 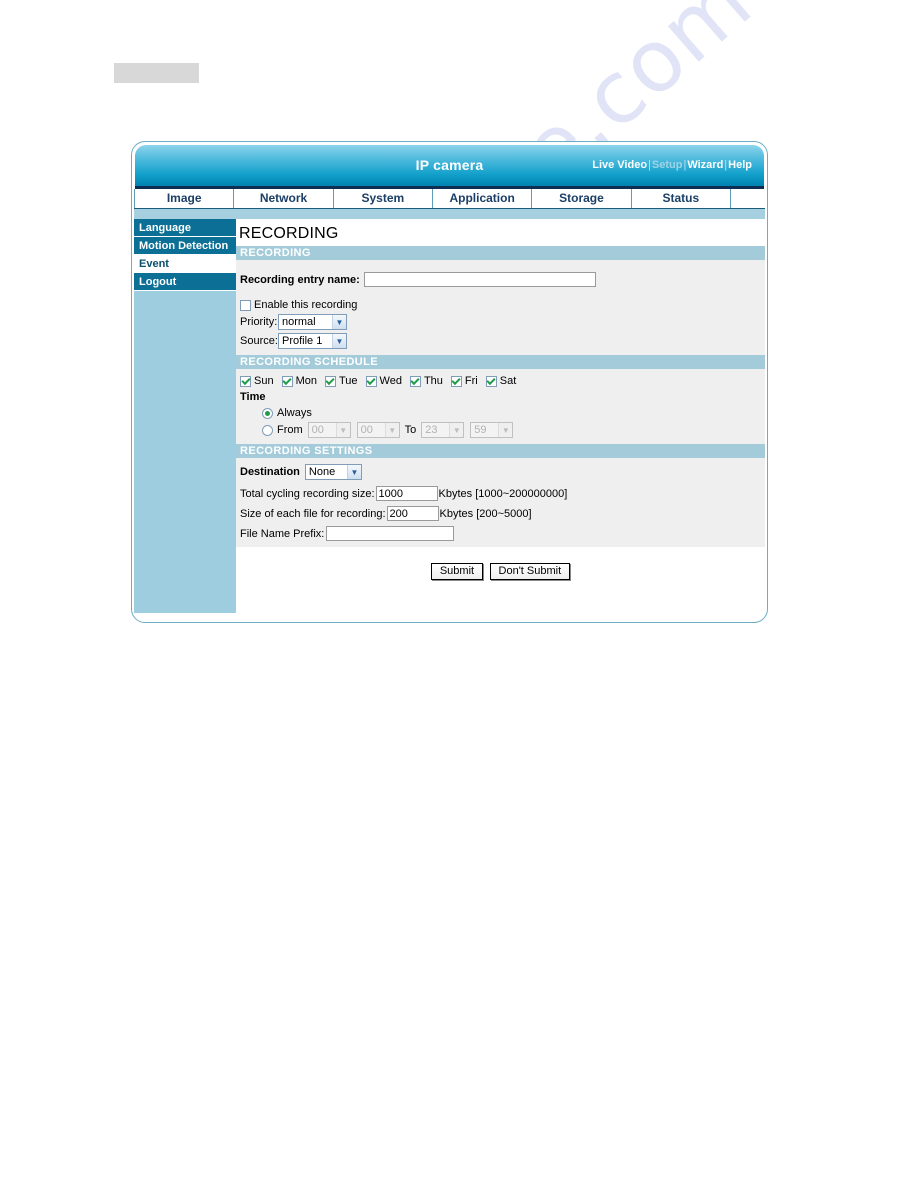 I want to click on day-label-sat: Sat, so click(x=508, y=381).